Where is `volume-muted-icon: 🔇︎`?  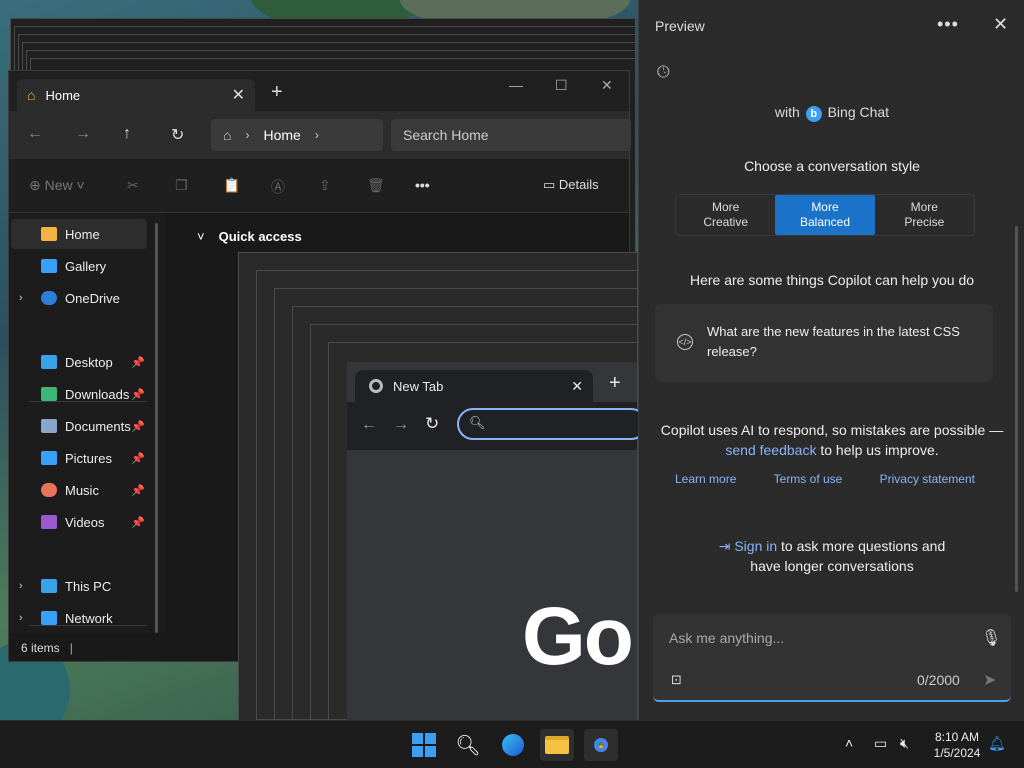 volume-muted-icon: 🔇︎ is located at coordinates (904, 743).